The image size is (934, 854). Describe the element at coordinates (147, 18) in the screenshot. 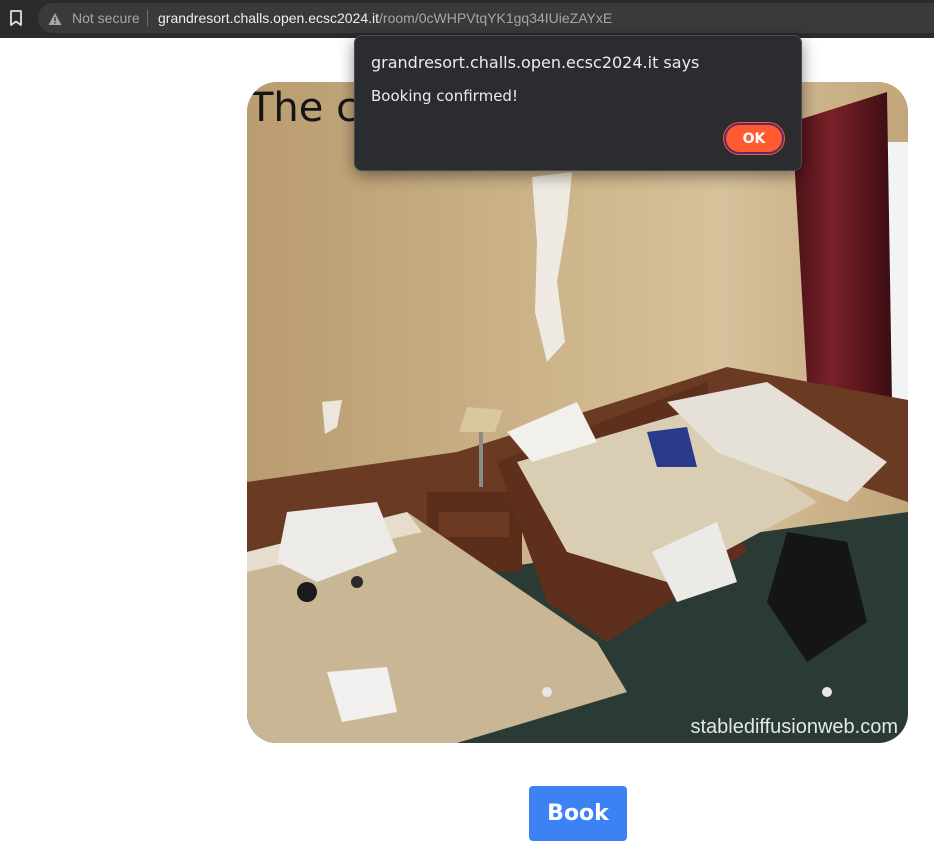

I see `address-separator` at that location.